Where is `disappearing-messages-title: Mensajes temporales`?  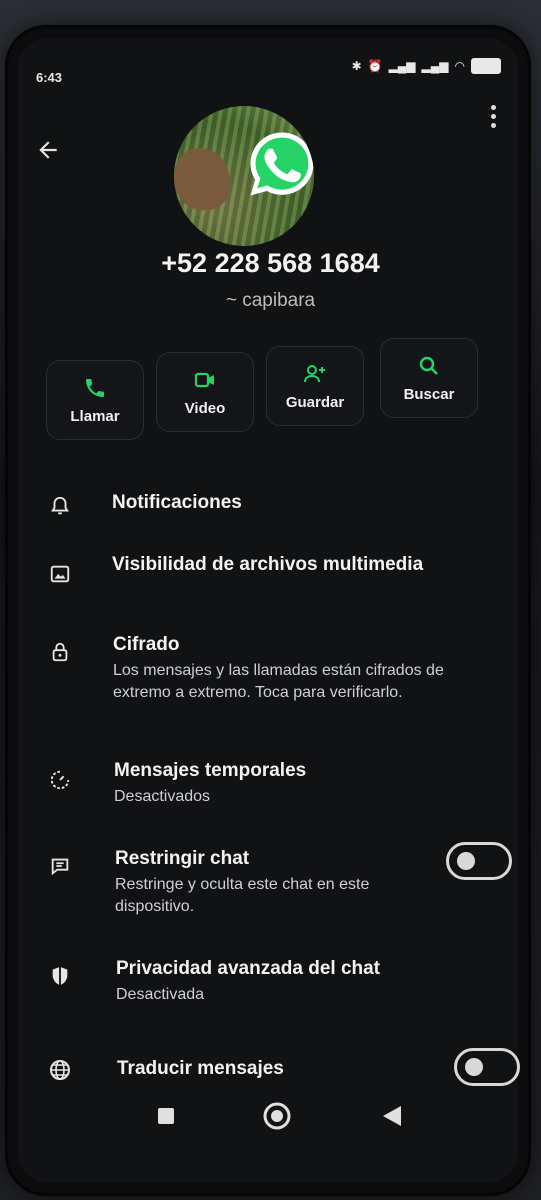
disappearing-messages-title: Mensajes temporales is located at coordinates (210, 770).